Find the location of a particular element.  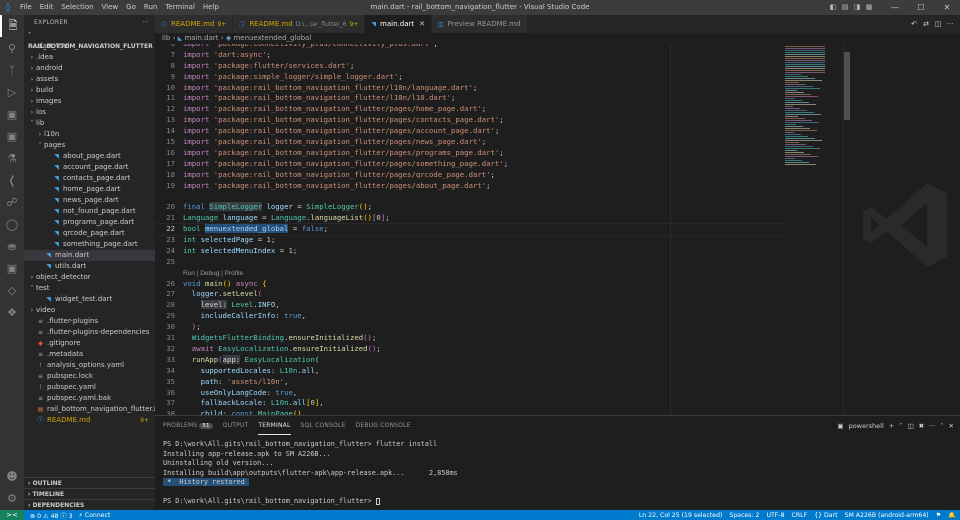

language-mode: {} Dart is located at coordinates (825, 515).